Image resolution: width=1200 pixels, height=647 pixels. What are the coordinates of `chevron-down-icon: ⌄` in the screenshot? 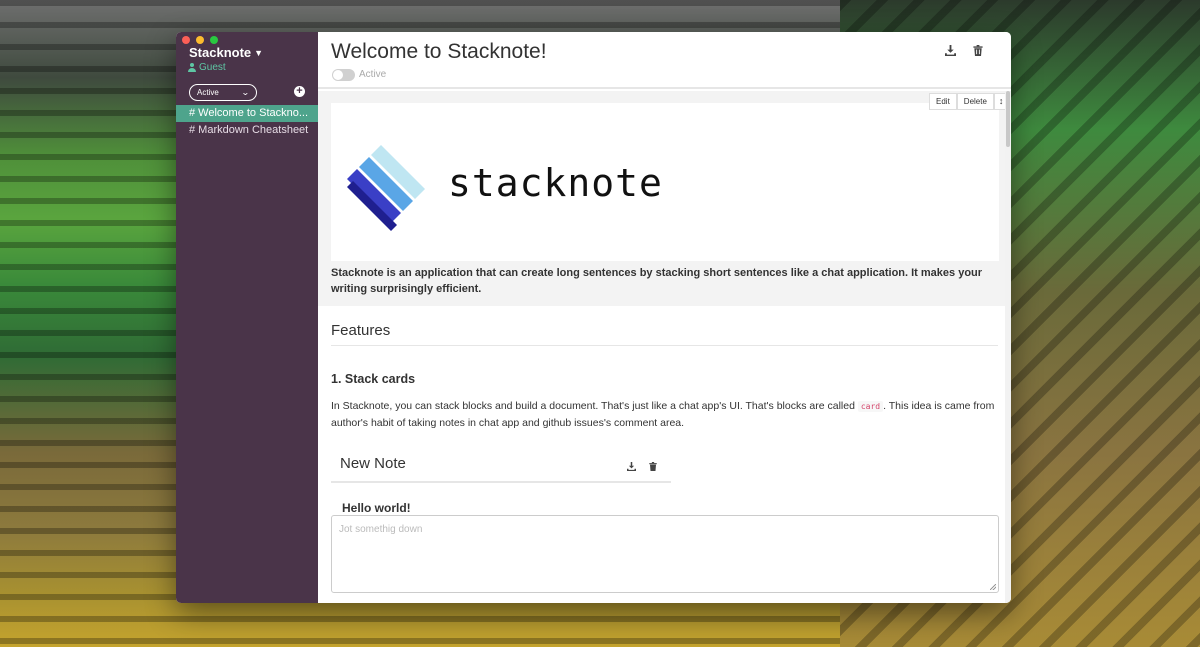 It's located at (246, 92).